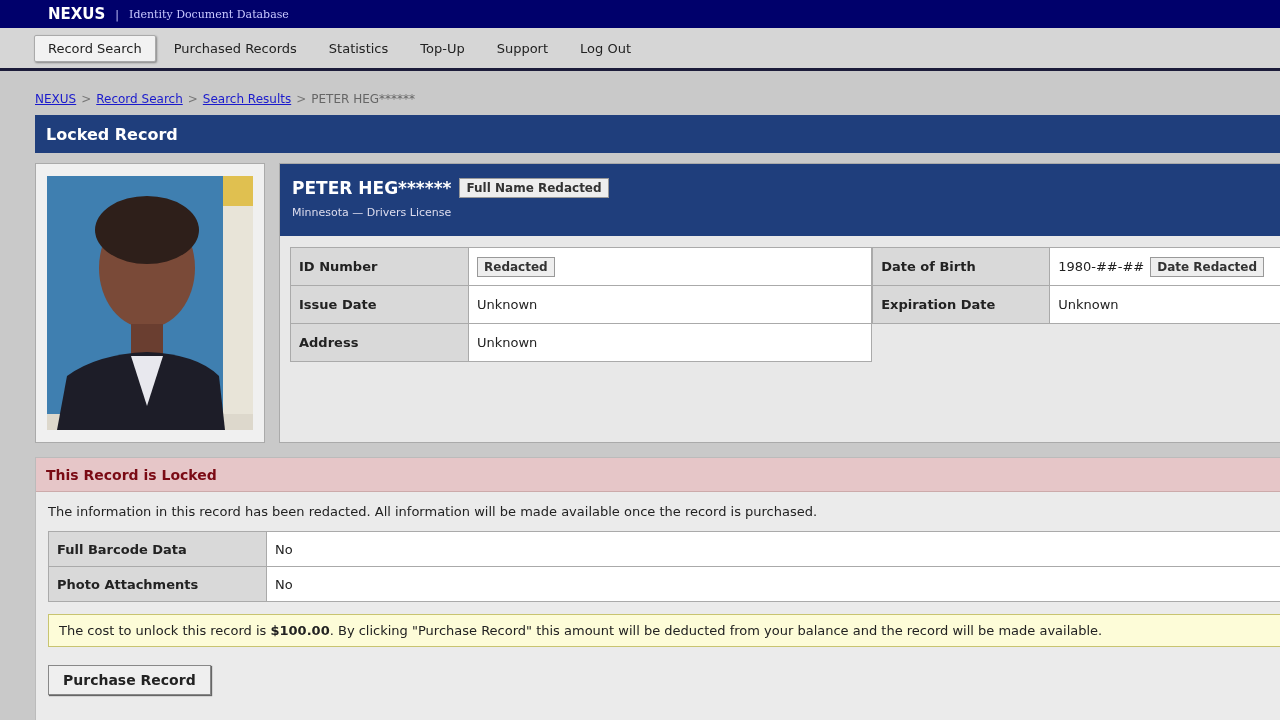 The height and width of the screenshot is (720, 1280). I want to click on locked-title: This Record is Locked, so click(131, 474).